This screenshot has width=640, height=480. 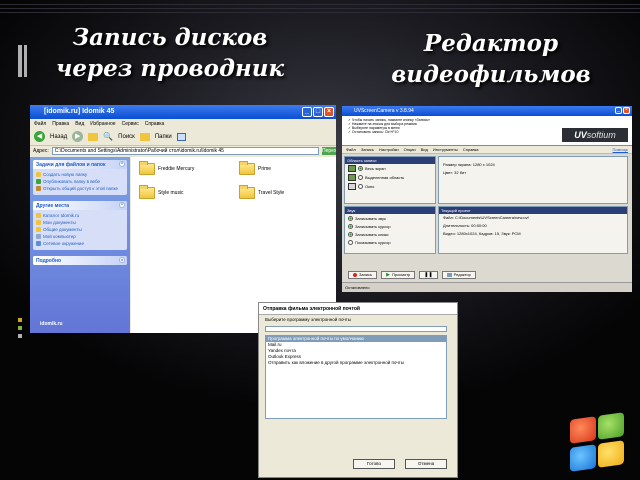 What do you see at coordinates (80, 174) in the screenshot?
I see `task-new-folder: Создать новую папку` at bounding box center [80, 174].